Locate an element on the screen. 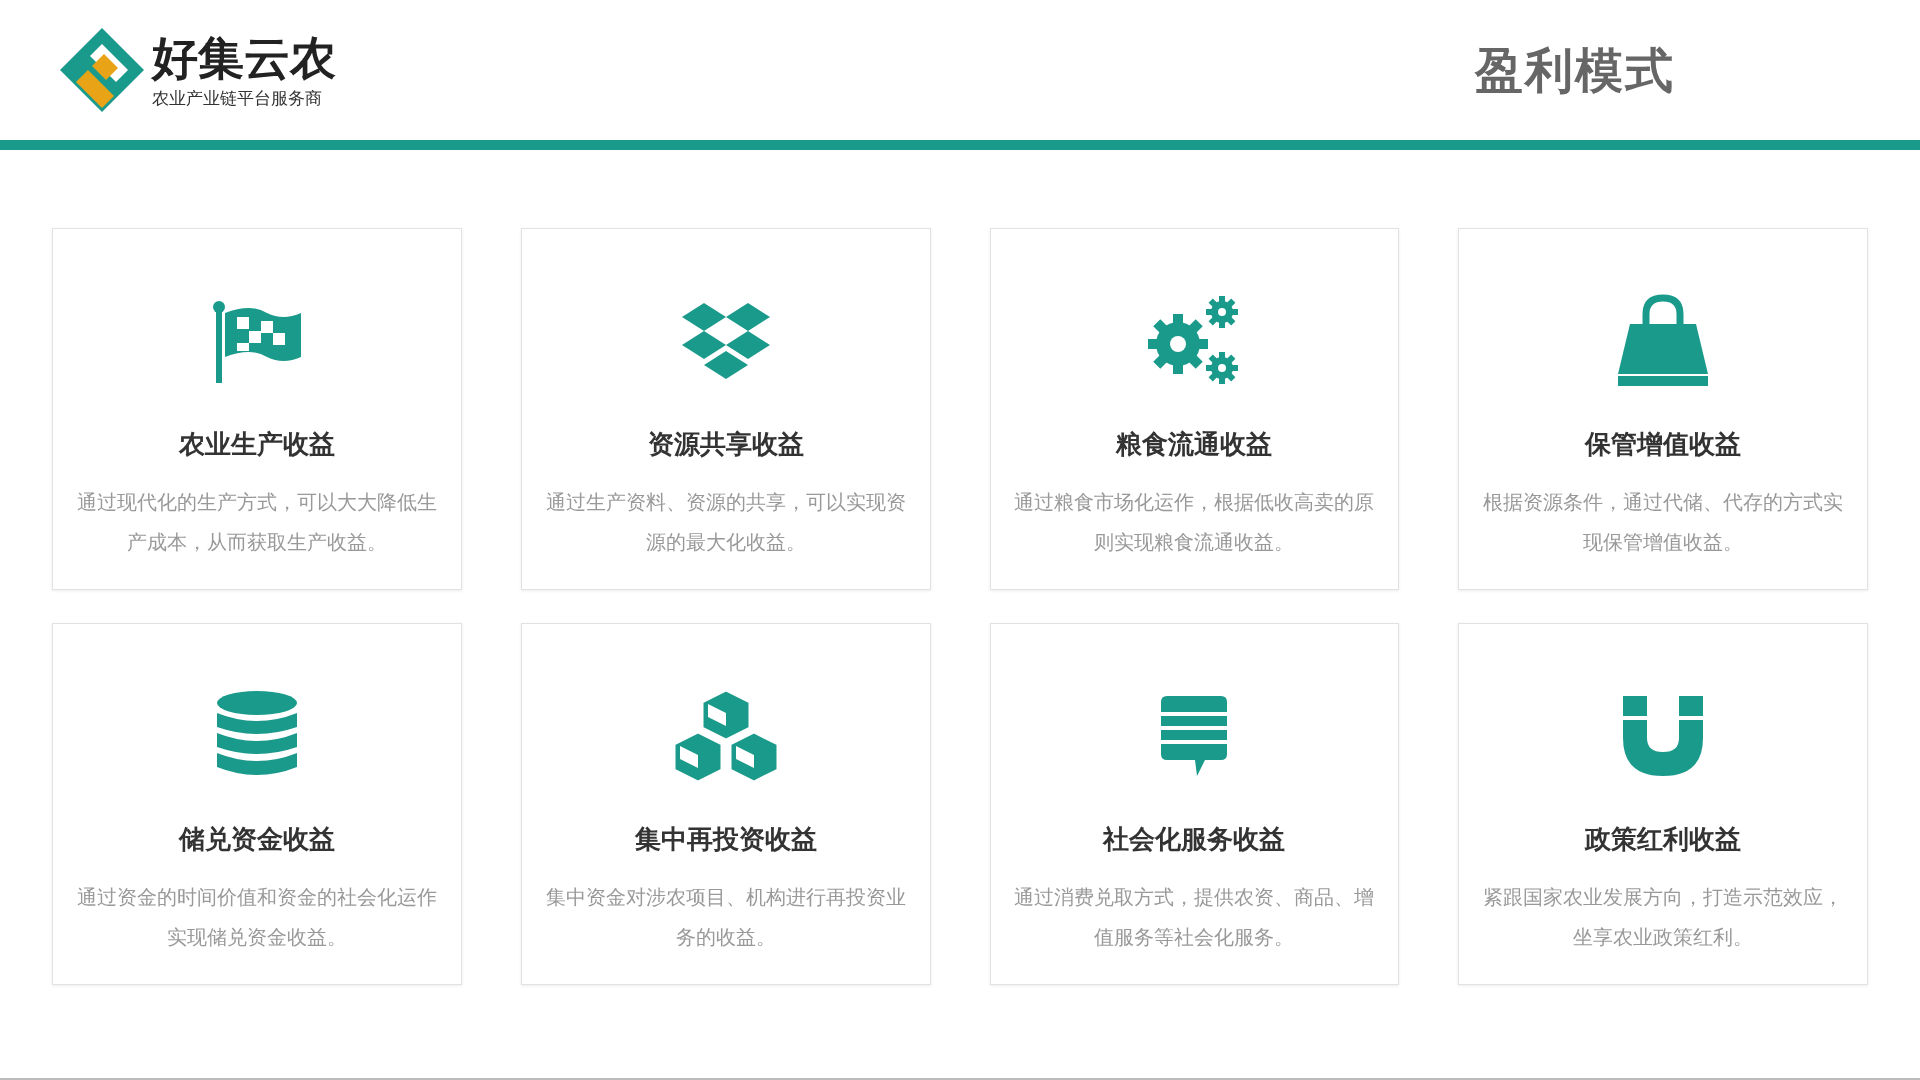  magnet-icon is located at coordinates (1663, 736).